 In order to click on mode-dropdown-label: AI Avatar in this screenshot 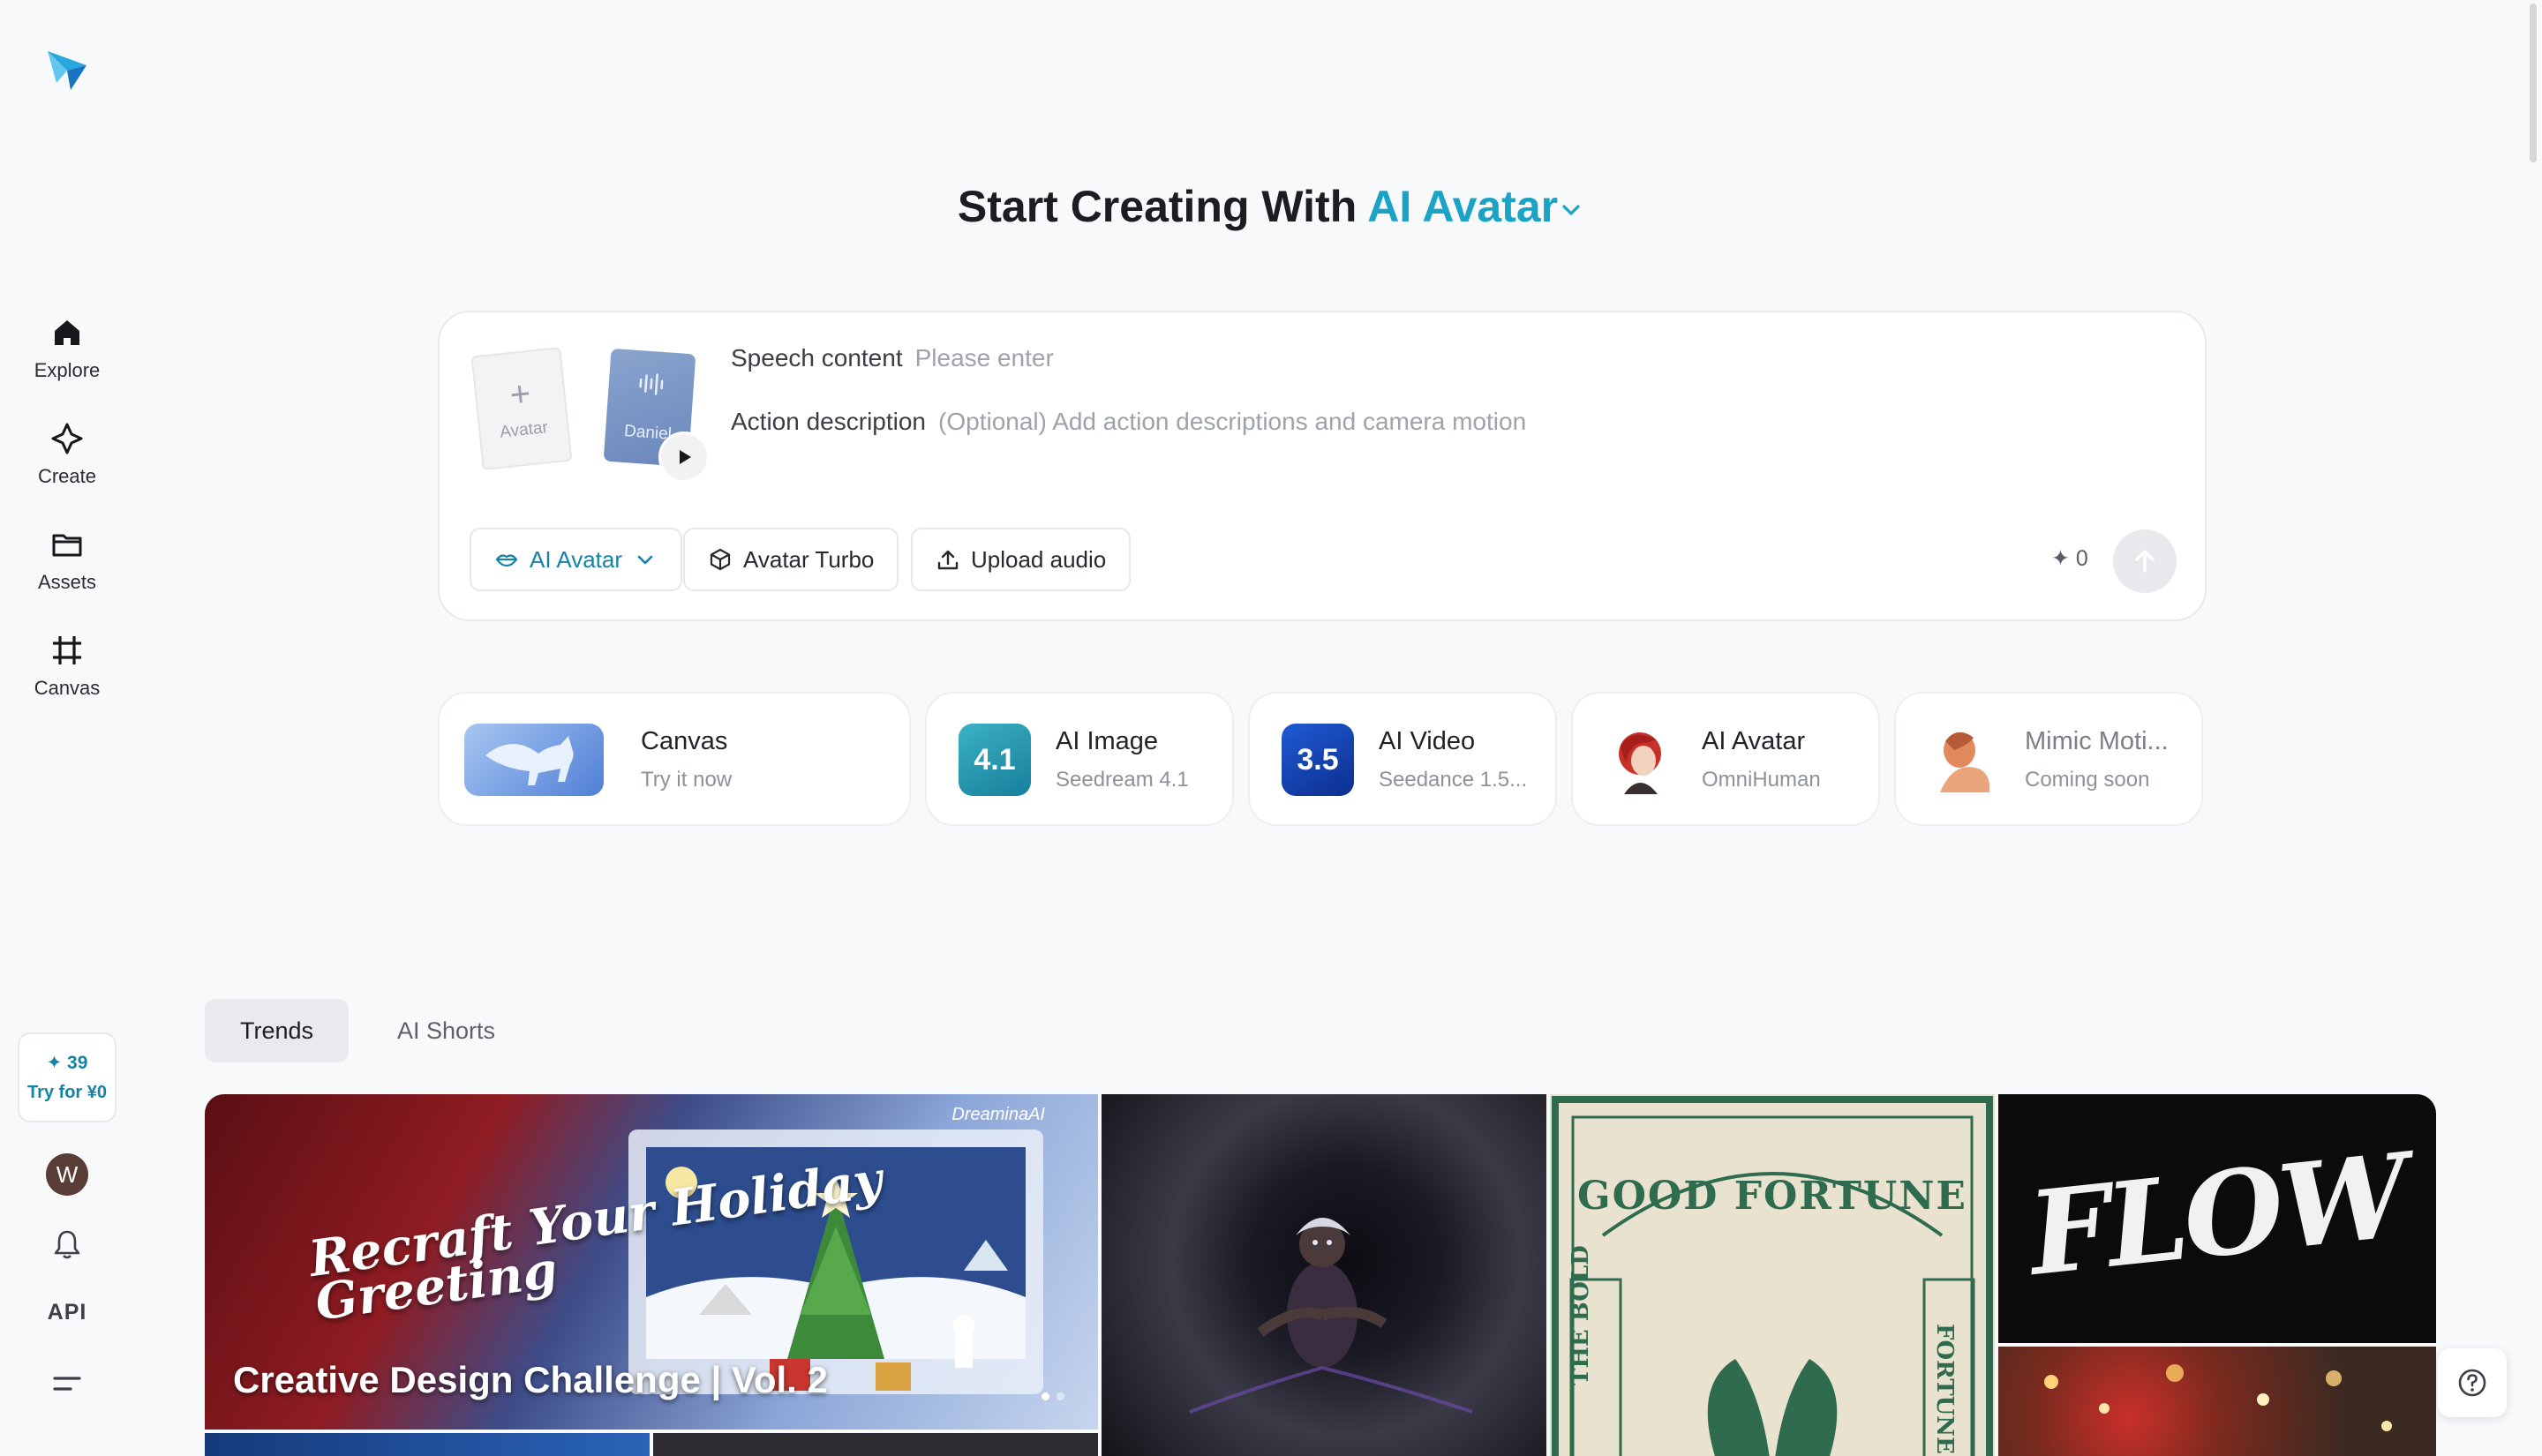, I will do `click(577, 559)`.